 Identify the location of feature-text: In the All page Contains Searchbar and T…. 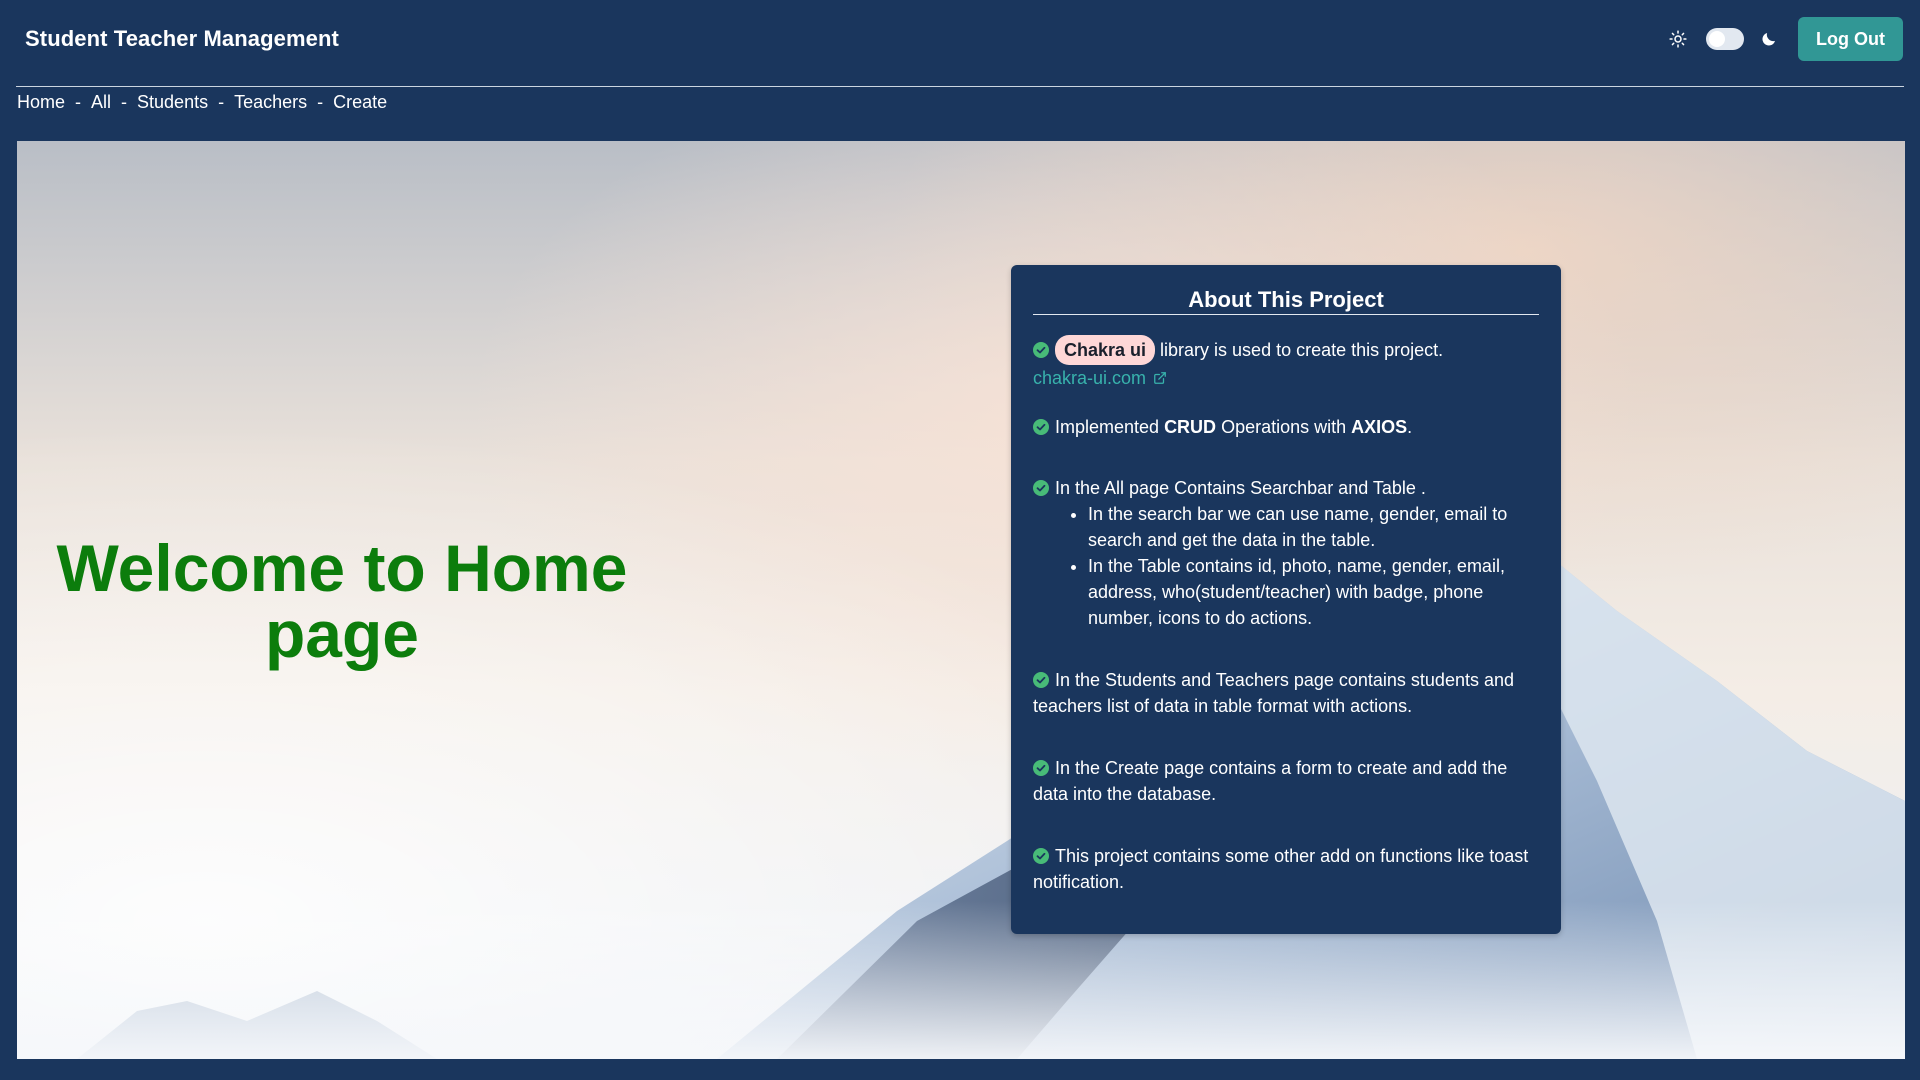
(1240, 488).